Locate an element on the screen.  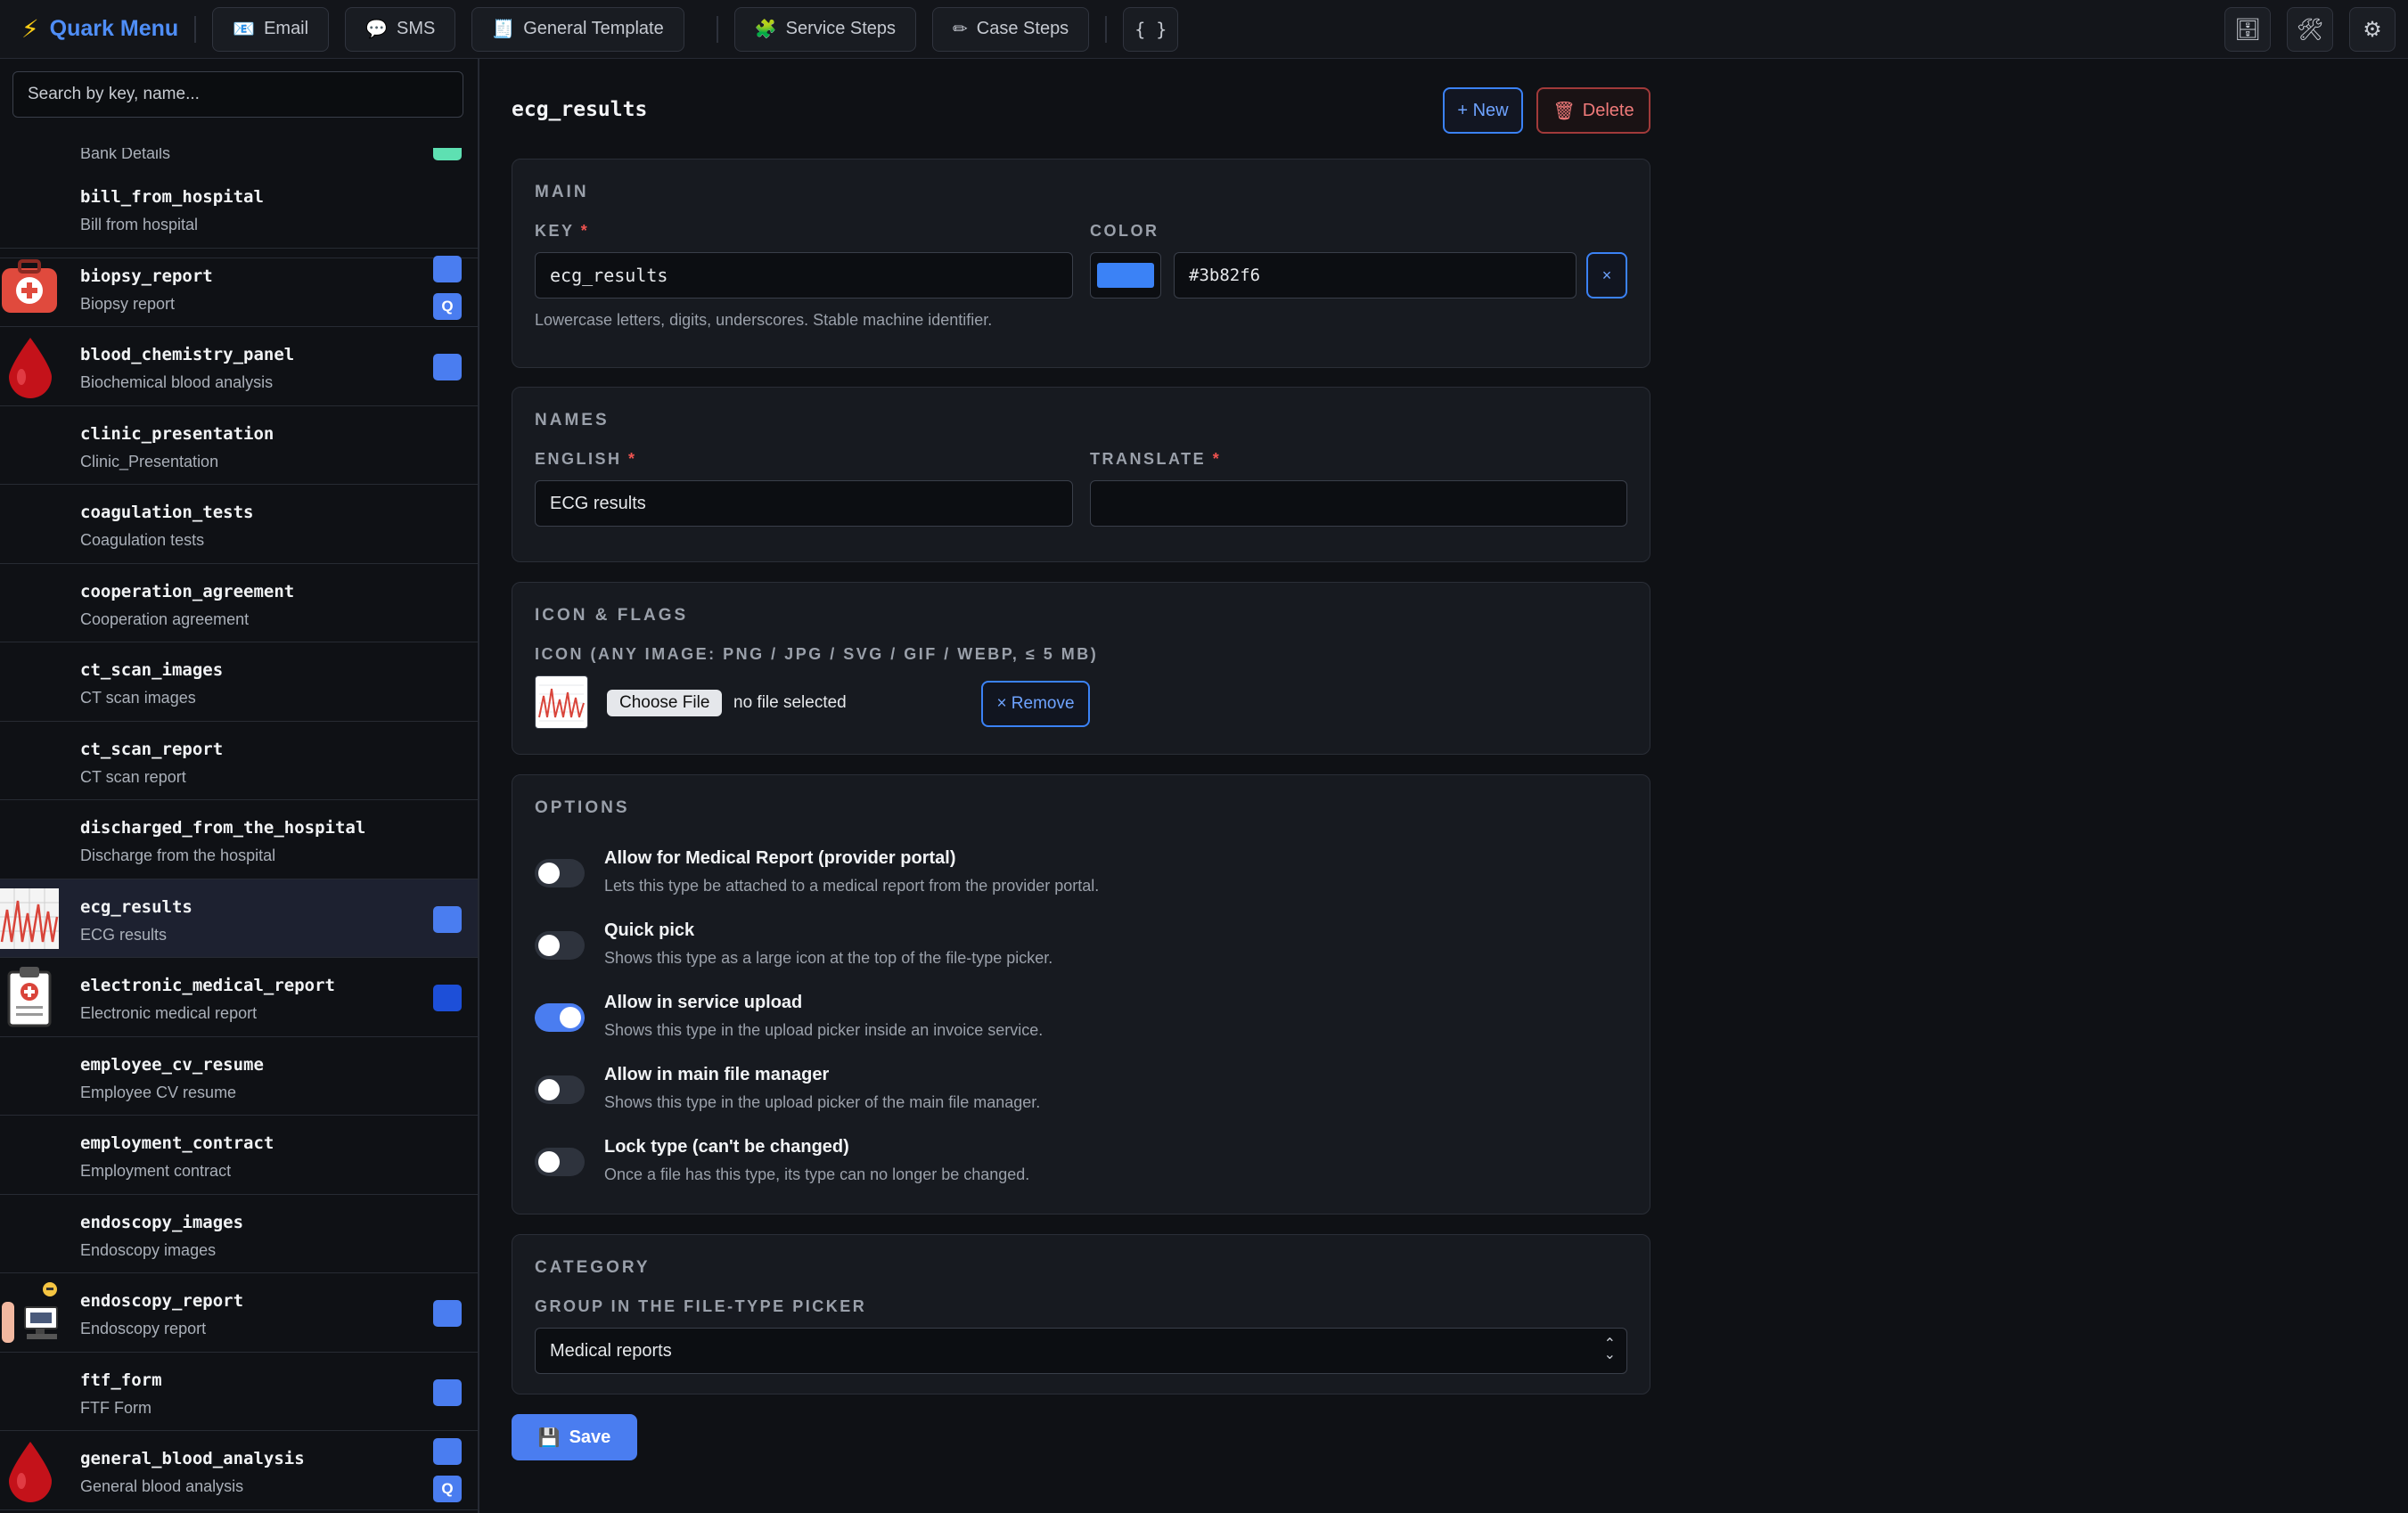
doctor-monitor-icon is located at coordinates (30, 1312).